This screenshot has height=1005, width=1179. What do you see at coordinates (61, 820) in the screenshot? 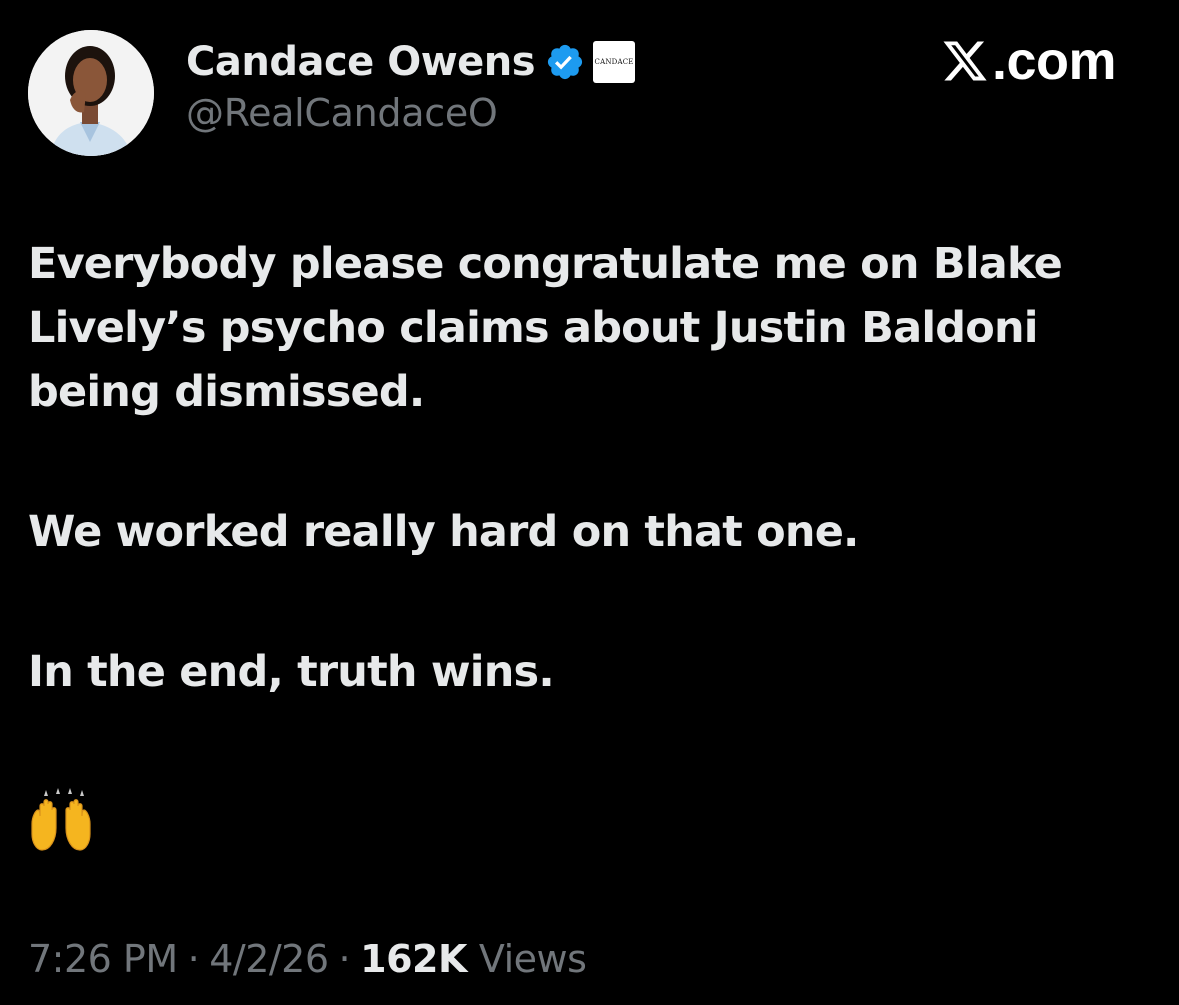
I see `raising-hands-emoji` at bounding box center [61, 820].